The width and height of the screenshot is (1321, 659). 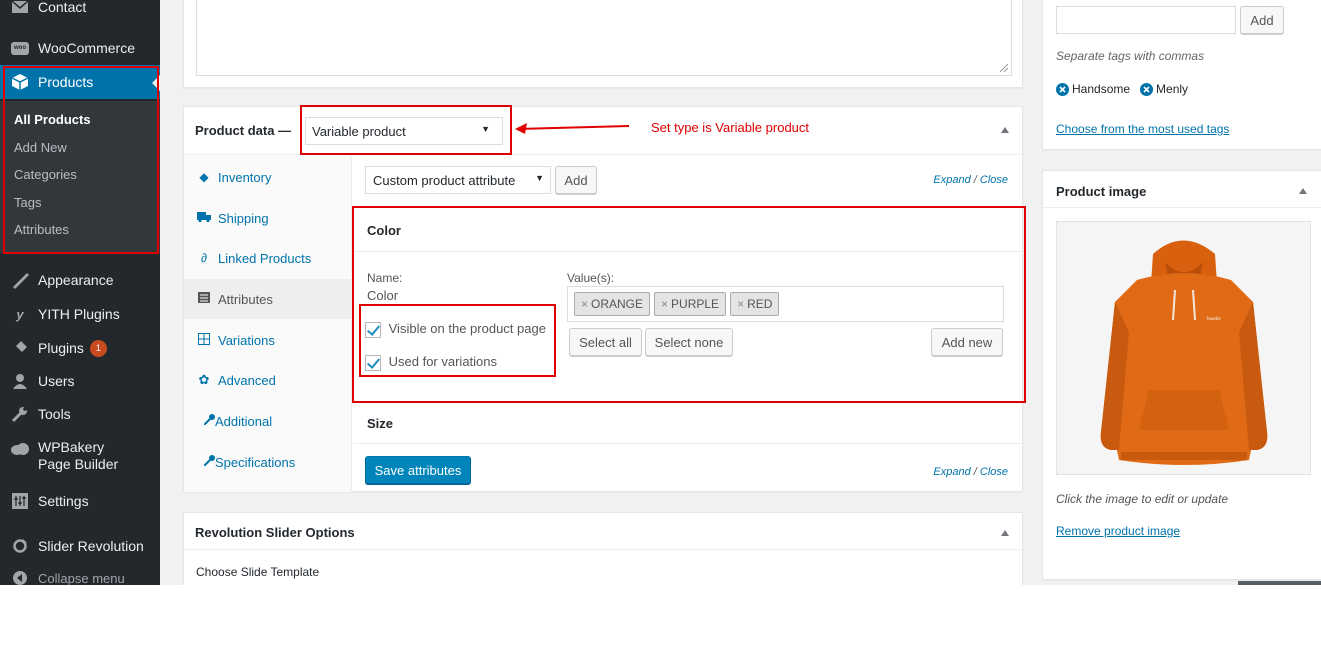 I want to click on attribute-color-title: Color, so click(x=384, y=230).